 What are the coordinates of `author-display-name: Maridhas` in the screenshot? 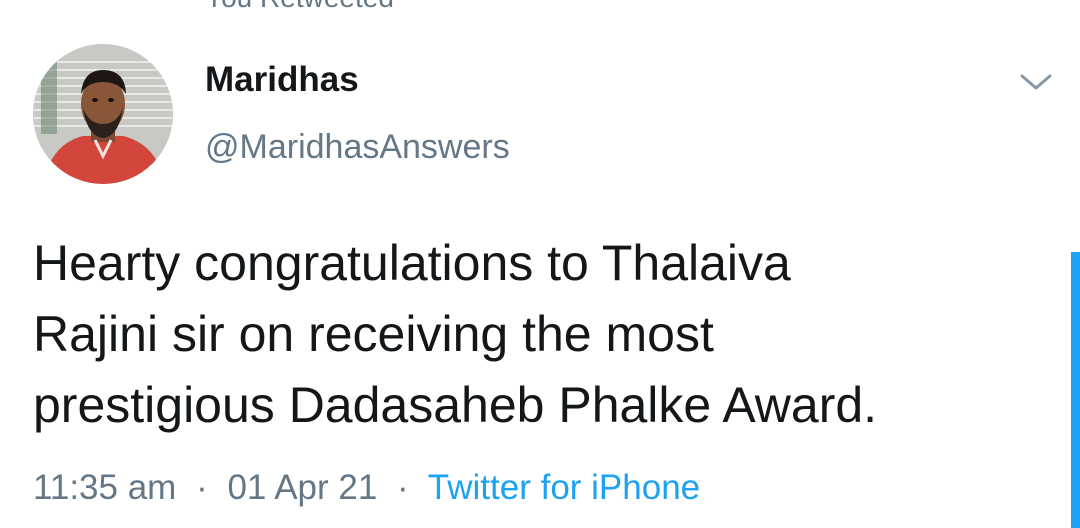 It's located at (282, 80).